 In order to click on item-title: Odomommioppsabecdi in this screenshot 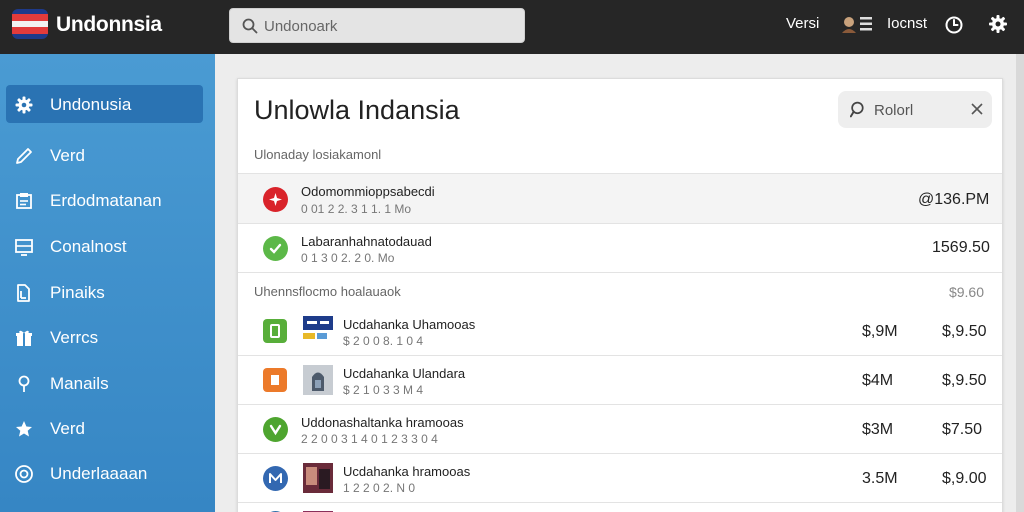, I will do `click(368, 191)`.